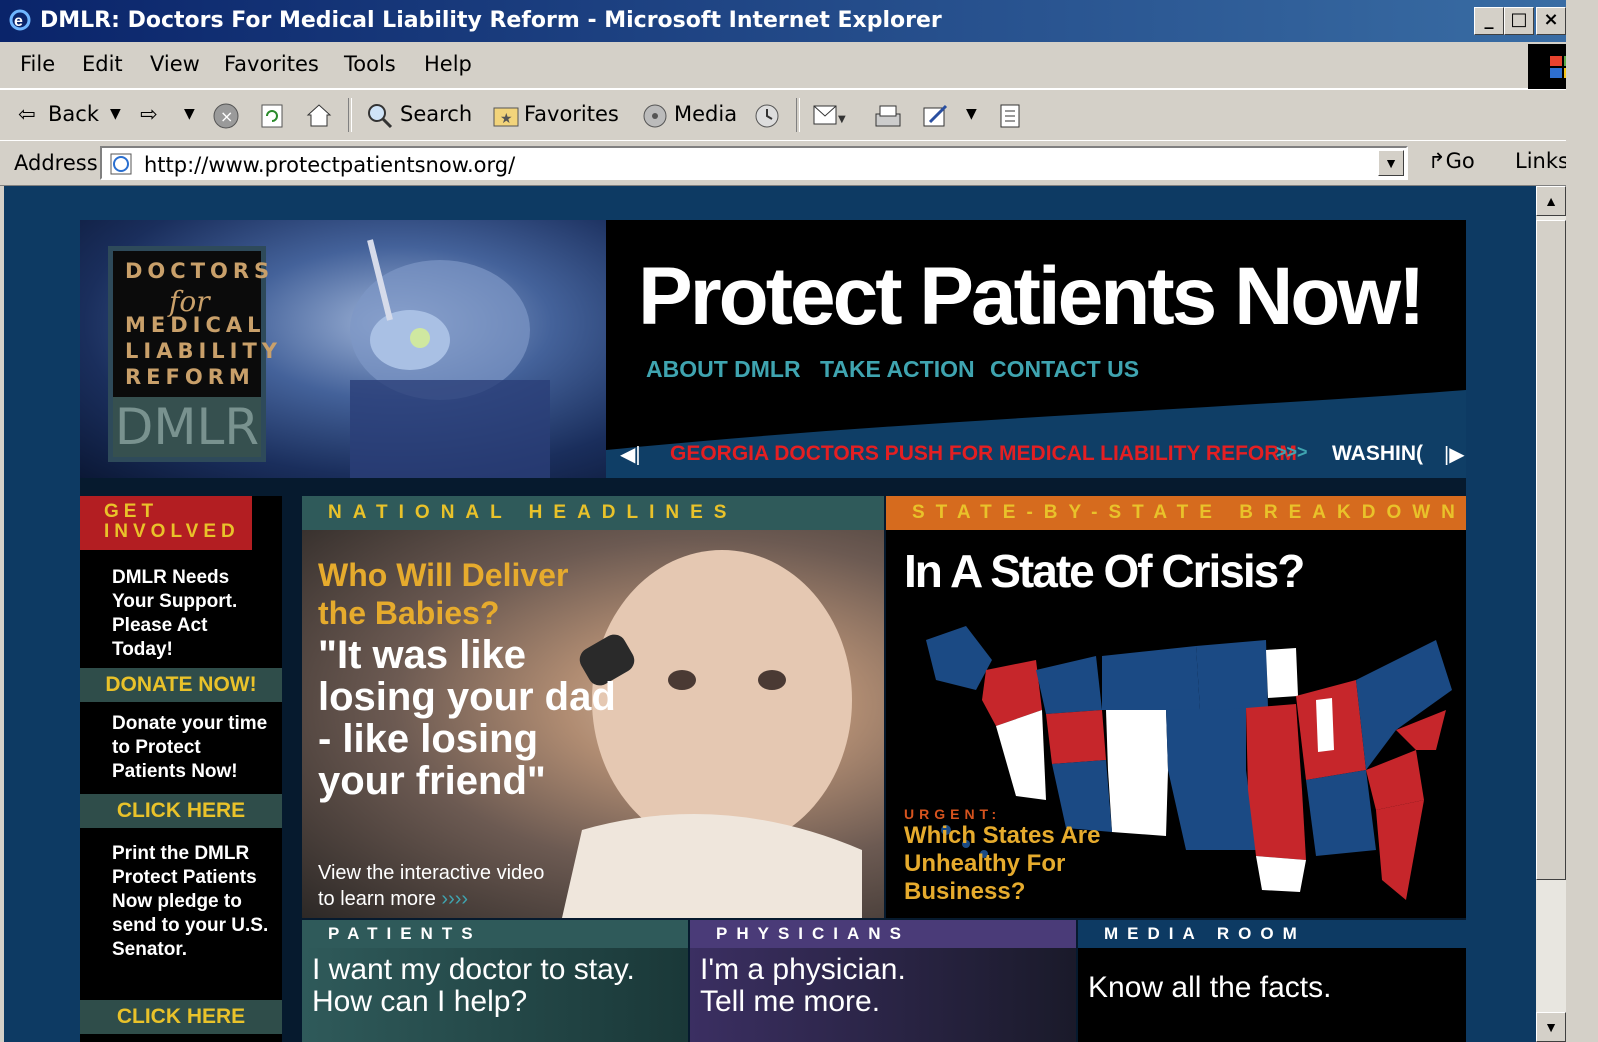 The height and width of the screenshot is (1042, 1598). What do you see at coordinates (655, 116) in the screenshot?
I see `media-icon` at bounding box center [655, 116].